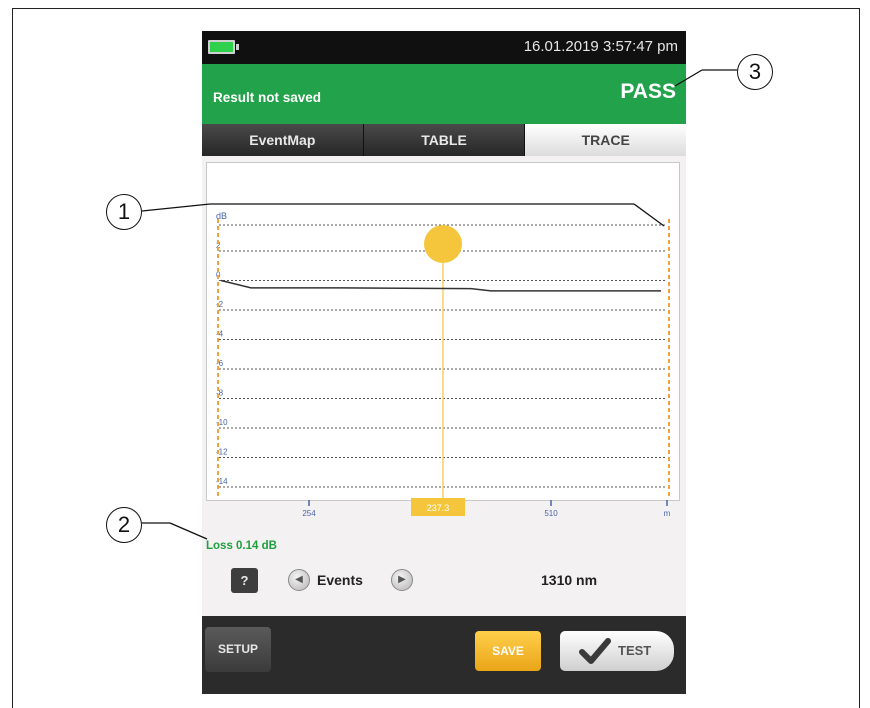  What do you see at coordinates (176, 207) in the screenshot?
I see `callout-1-leader-left` at bounding box center [176, 207].